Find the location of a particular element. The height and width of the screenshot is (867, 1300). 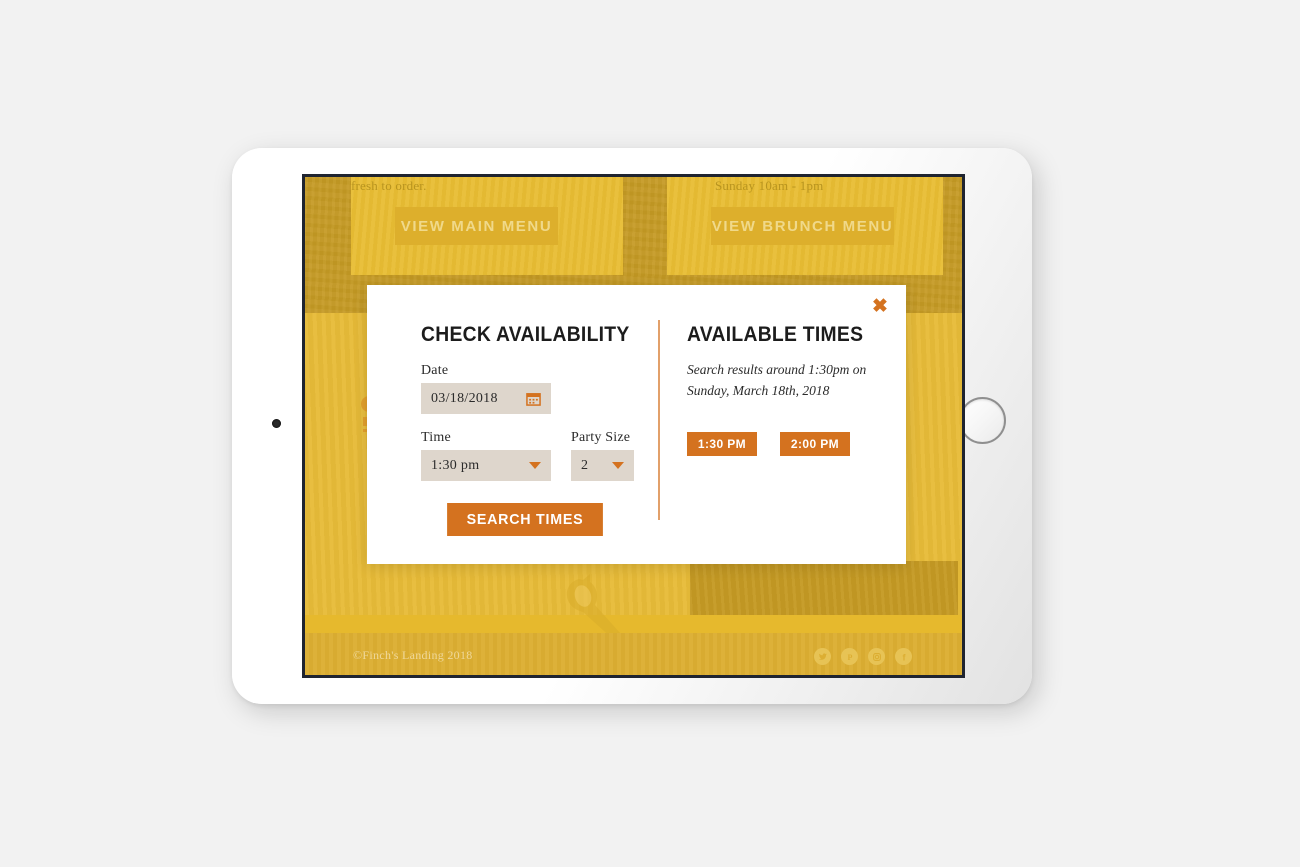

view-main-menu-button: VIEW MAIN MENU is located at coordinates (476, 226).